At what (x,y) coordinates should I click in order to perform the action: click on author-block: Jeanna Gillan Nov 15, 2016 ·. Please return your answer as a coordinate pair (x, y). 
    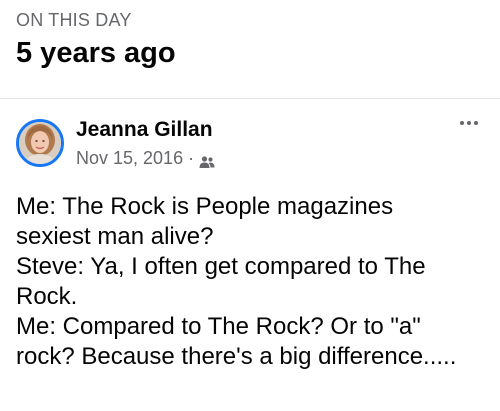
    Looking at the image, I should click on (145, 143).